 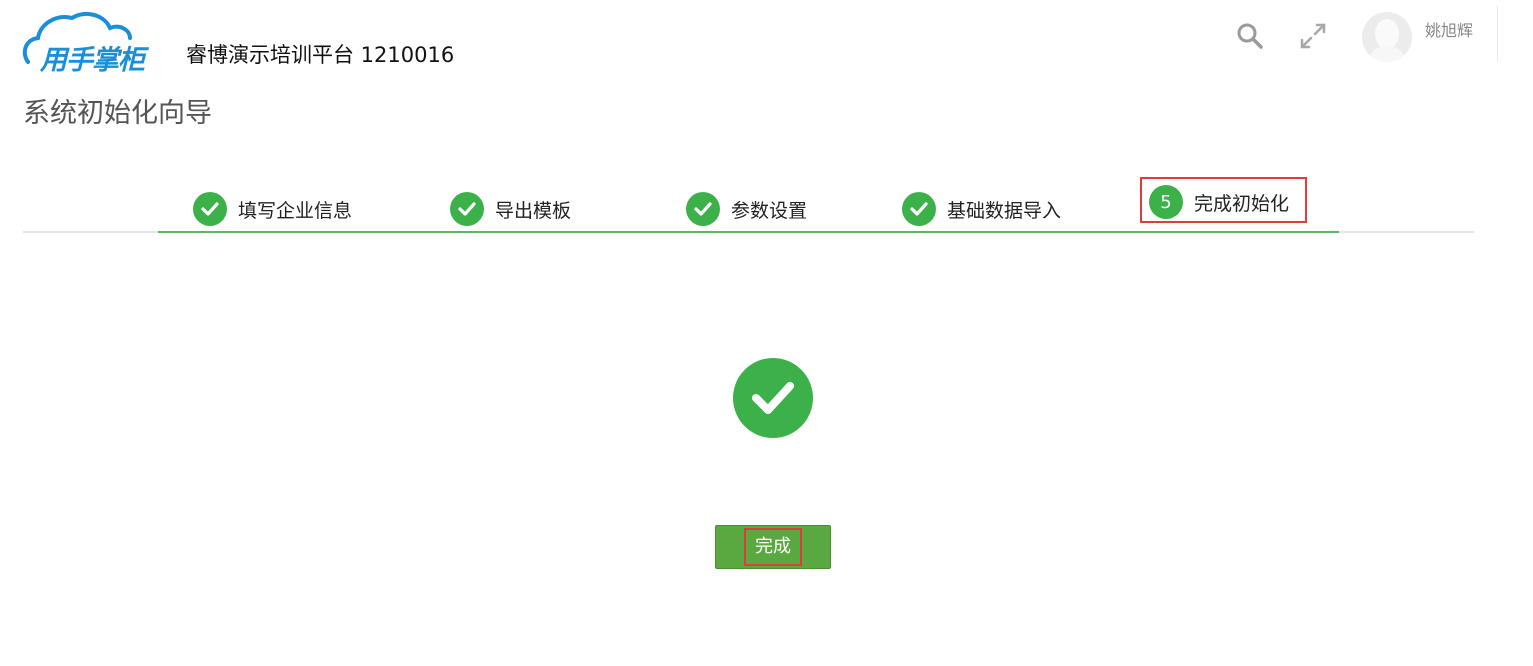 I want to click on step-4: 基础数据导入, so click(x=981, y=209).